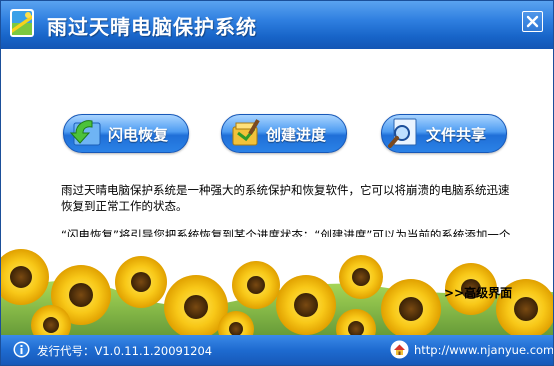 This screenshot has height=366, width=554. I want to click on file-share-button: 文件共享, so click(444, 133).